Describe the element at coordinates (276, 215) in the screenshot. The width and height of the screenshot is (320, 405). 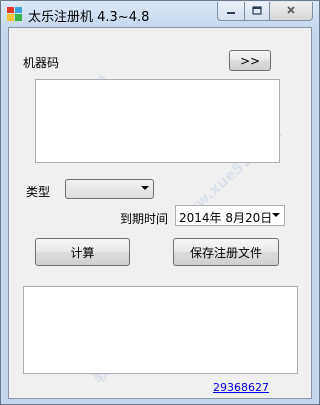
I see `calendar-dropdown-icon` at that location.